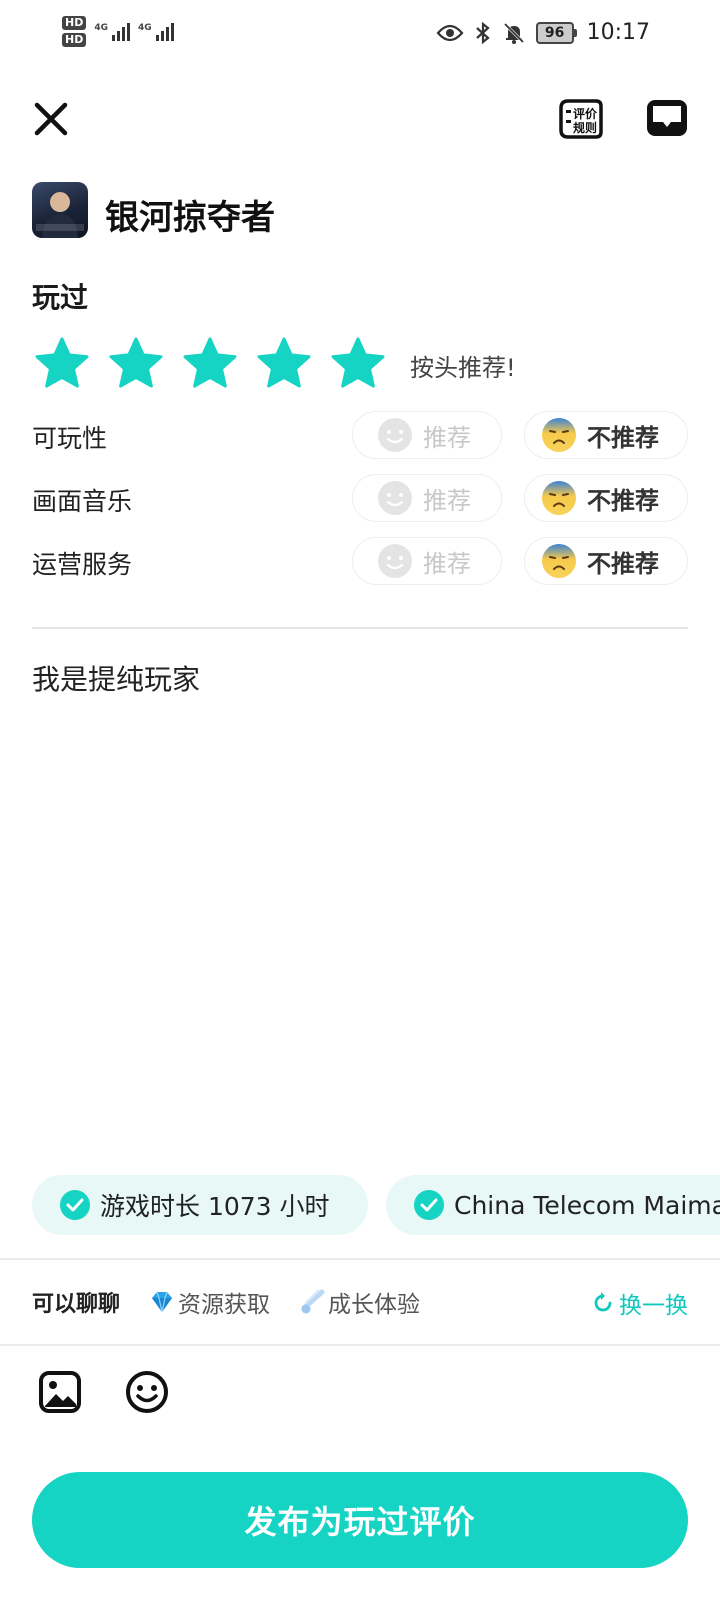 The height and width of the screenshot is (1600, 720). Describe the element at coordinates (82, 564) in the screenshot. I see `aspect-label: 运营服务` at that location.